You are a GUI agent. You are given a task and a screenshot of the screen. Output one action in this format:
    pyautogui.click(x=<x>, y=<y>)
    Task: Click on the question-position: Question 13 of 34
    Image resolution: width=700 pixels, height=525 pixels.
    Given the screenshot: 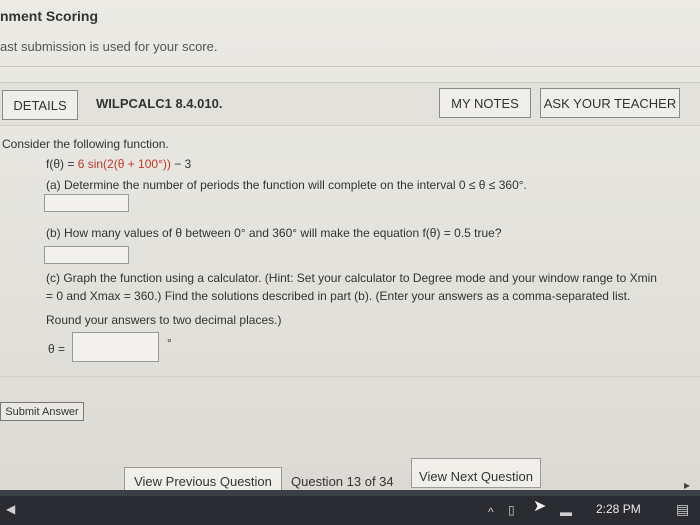 What is the action you would take?
    pyautogui.click(x=342, y=481)
    